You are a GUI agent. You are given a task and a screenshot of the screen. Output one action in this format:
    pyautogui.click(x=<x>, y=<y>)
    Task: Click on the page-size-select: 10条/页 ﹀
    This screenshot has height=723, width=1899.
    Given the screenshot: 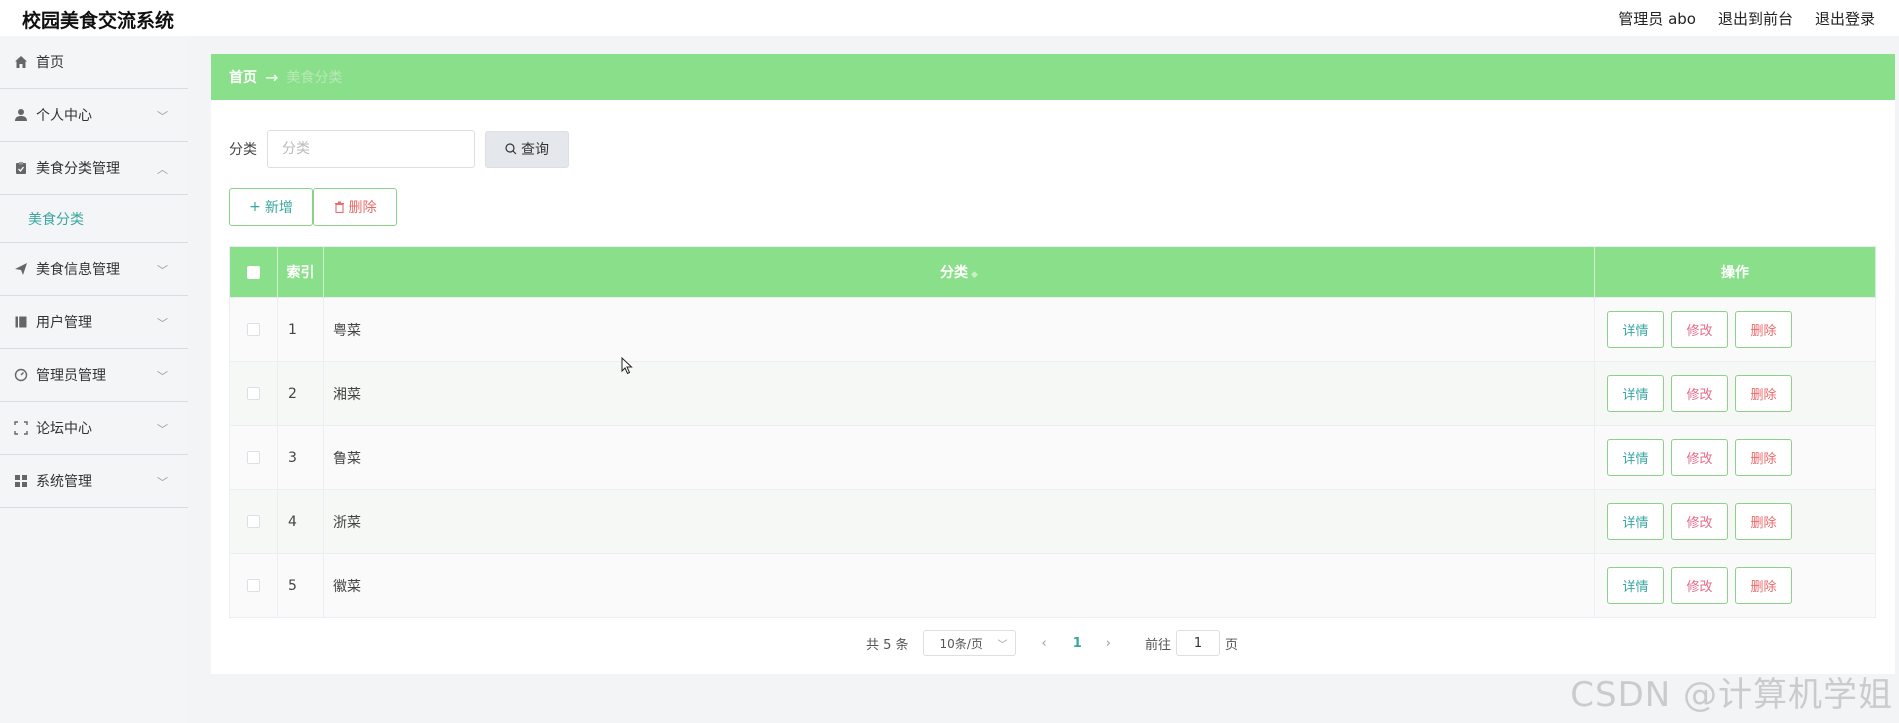 What is the action you would take?
    pyautogui.click(x=969, y=643)
    